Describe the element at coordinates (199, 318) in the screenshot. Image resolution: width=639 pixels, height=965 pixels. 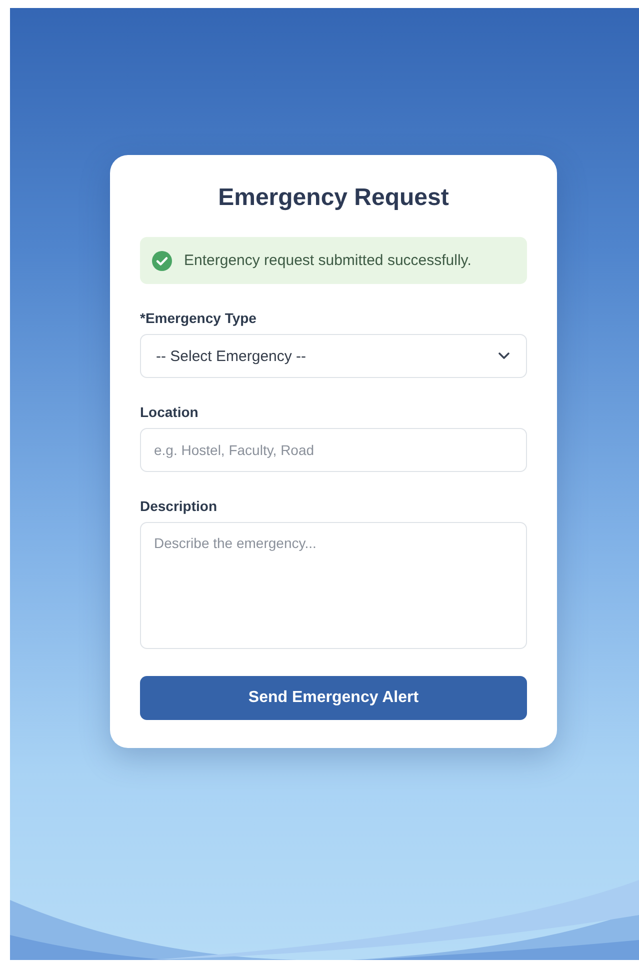
I see `field-label: *Emergency Type` at that location.